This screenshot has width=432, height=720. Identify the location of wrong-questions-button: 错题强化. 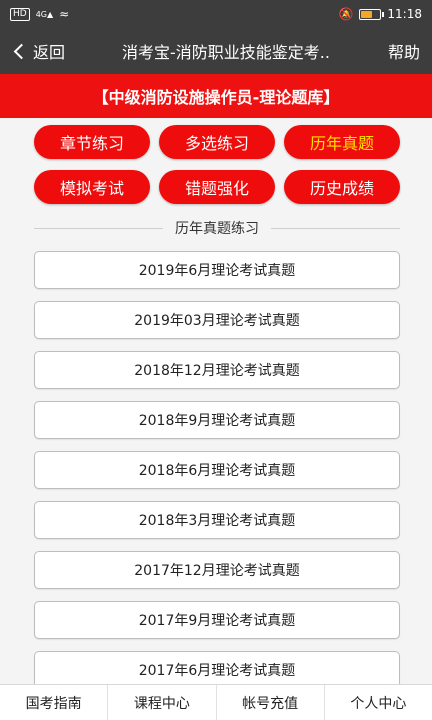
(217, 187).